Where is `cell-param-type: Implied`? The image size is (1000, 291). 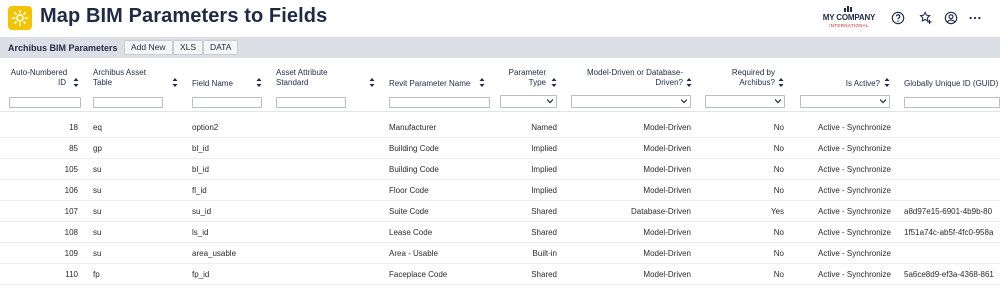
cell-param-type: Implied is located at coordinates (544, 190).